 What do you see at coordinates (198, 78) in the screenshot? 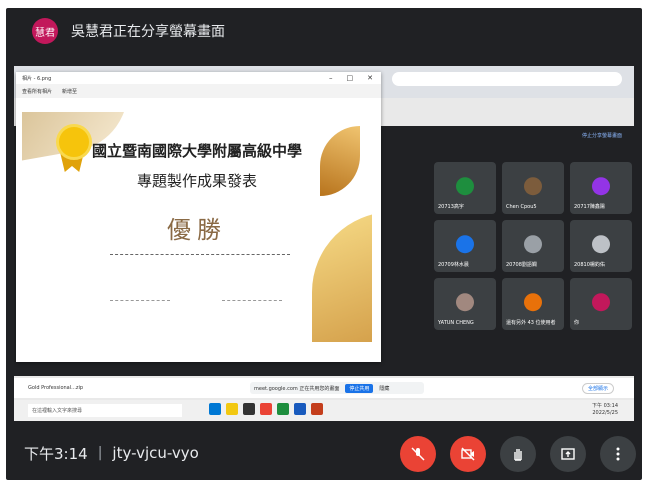
I see `photos-title-bar: 相片 - 6.png – □ ✕` at bounding box center [198, 78].